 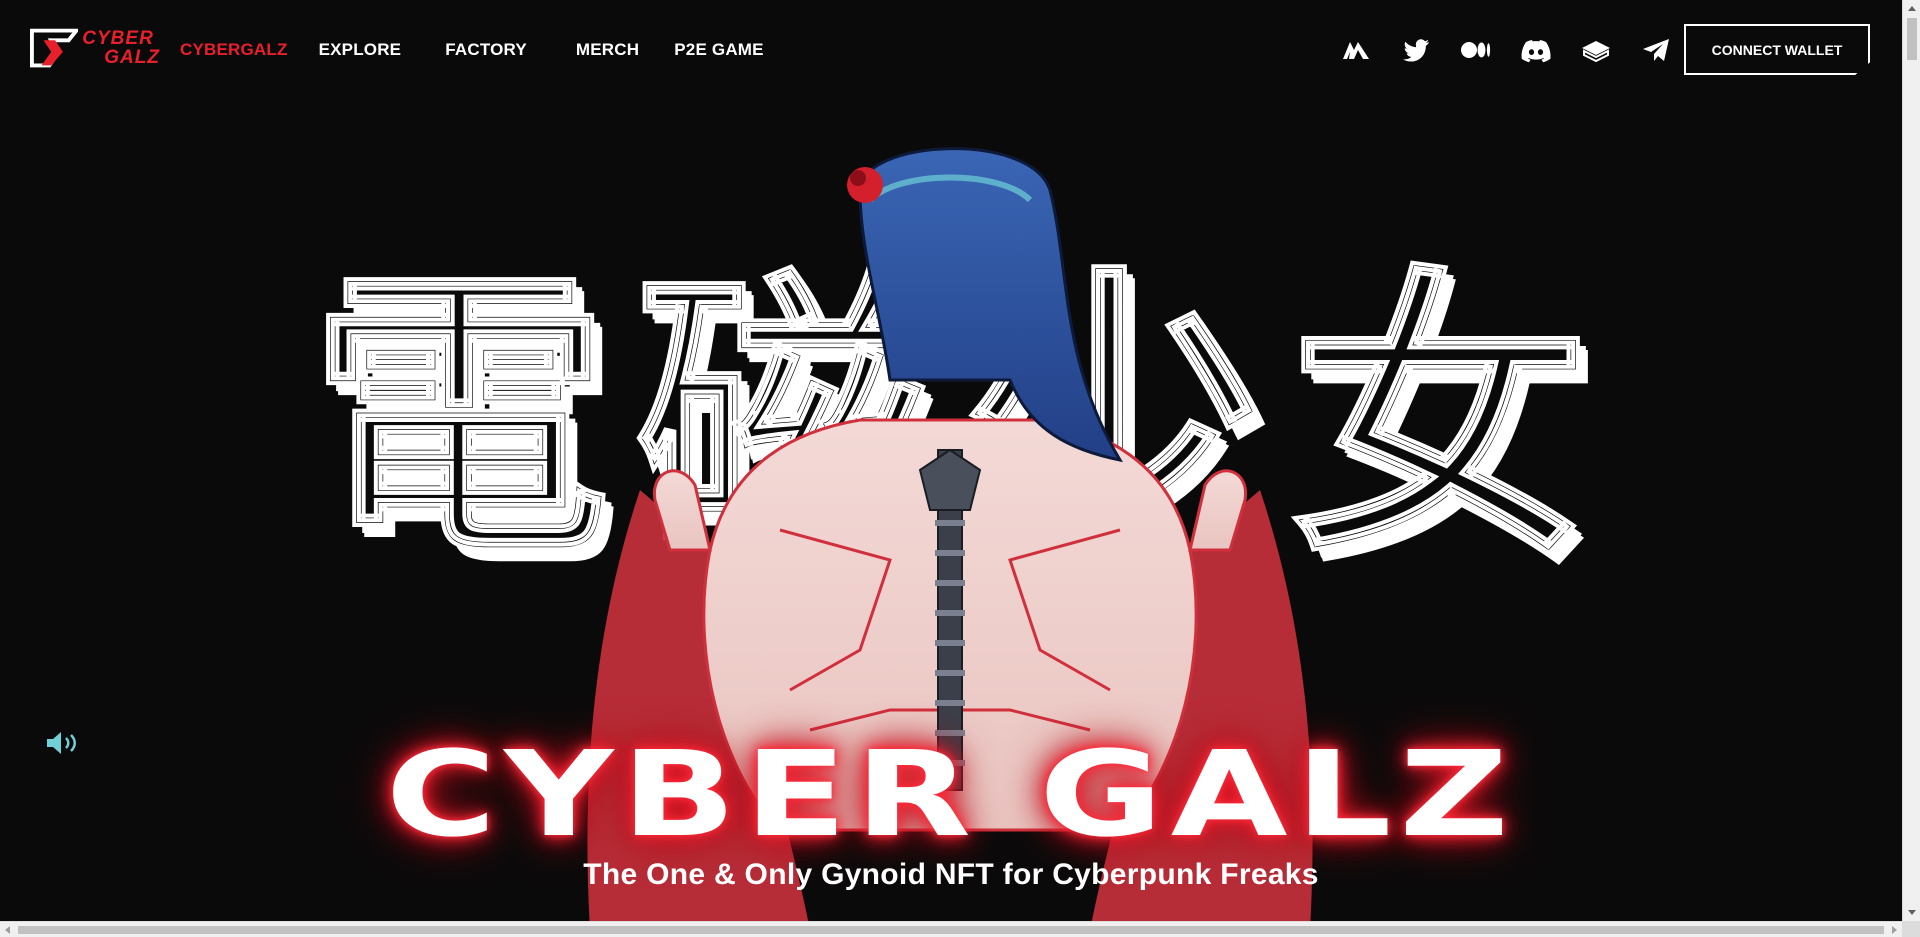 What do you see at coordinates (1476, 50) in the screenshot?
I see `medium-icon` at bounding box center [1476, 50].